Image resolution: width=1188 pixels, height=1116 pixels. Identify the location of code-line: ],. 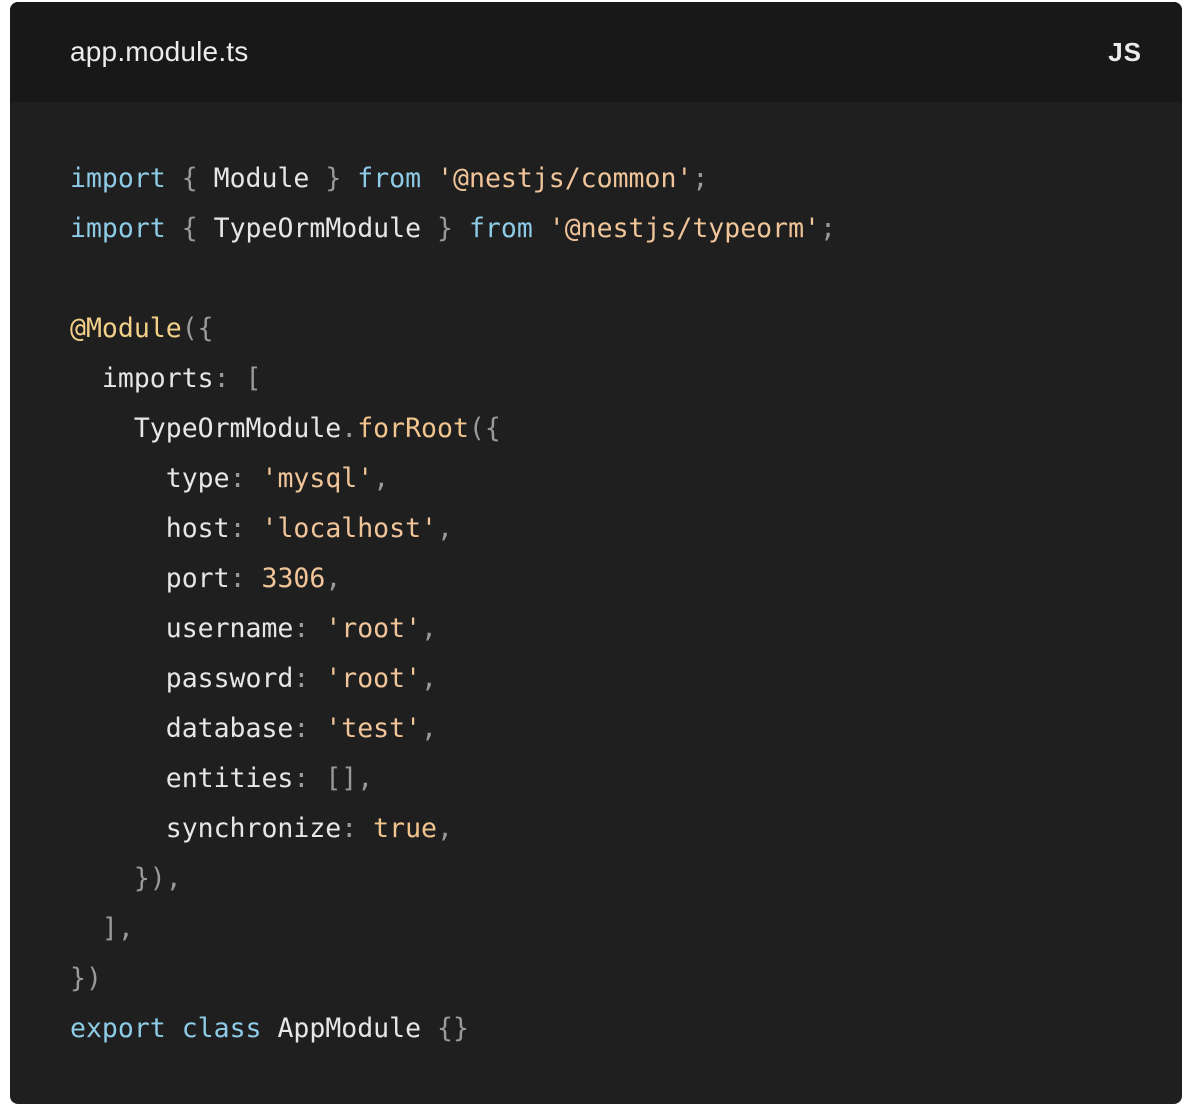
(626, 929).